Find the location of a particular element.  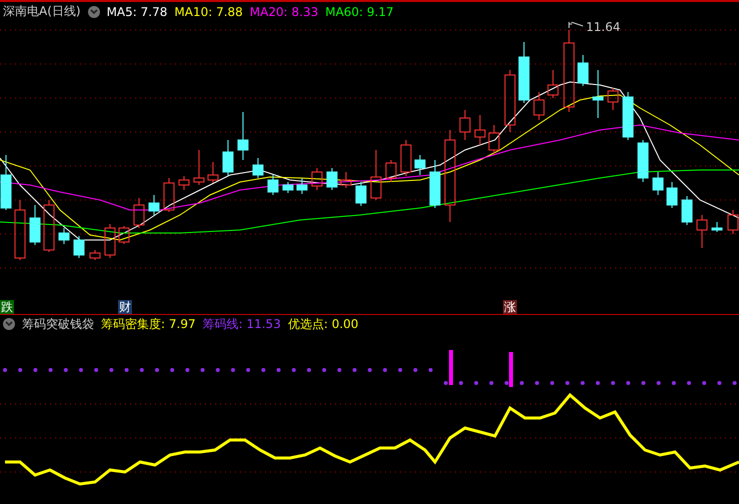

indicator-title: 筹码突破钱袋 is located at coordinates (58, 324).